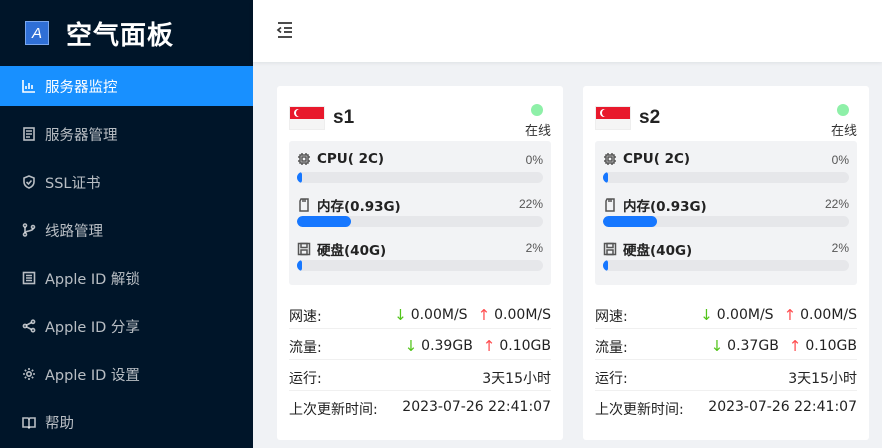  I want to click on list-icon, so click(29, 278).